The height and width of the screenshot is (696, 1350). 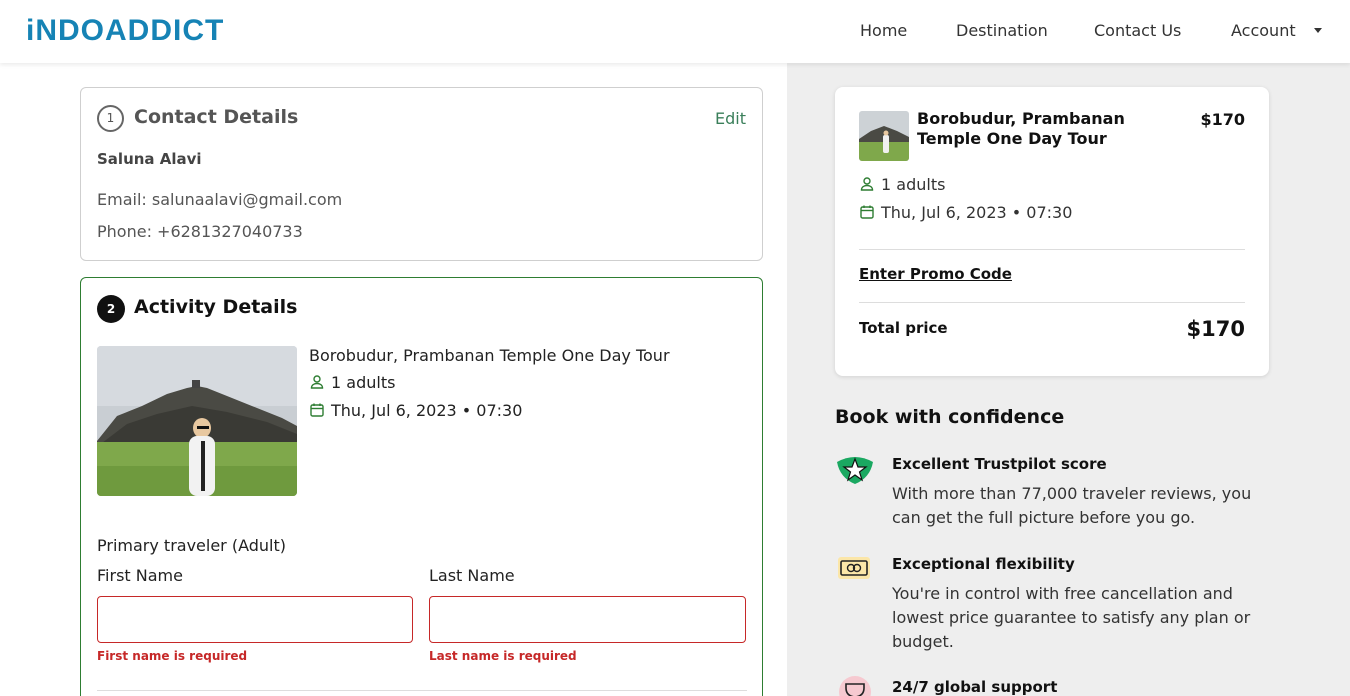 What do you see at coordinates (1318, 30) in the screenshot?
I see `chevron-down-icon` at bounding box center [1318, 30].